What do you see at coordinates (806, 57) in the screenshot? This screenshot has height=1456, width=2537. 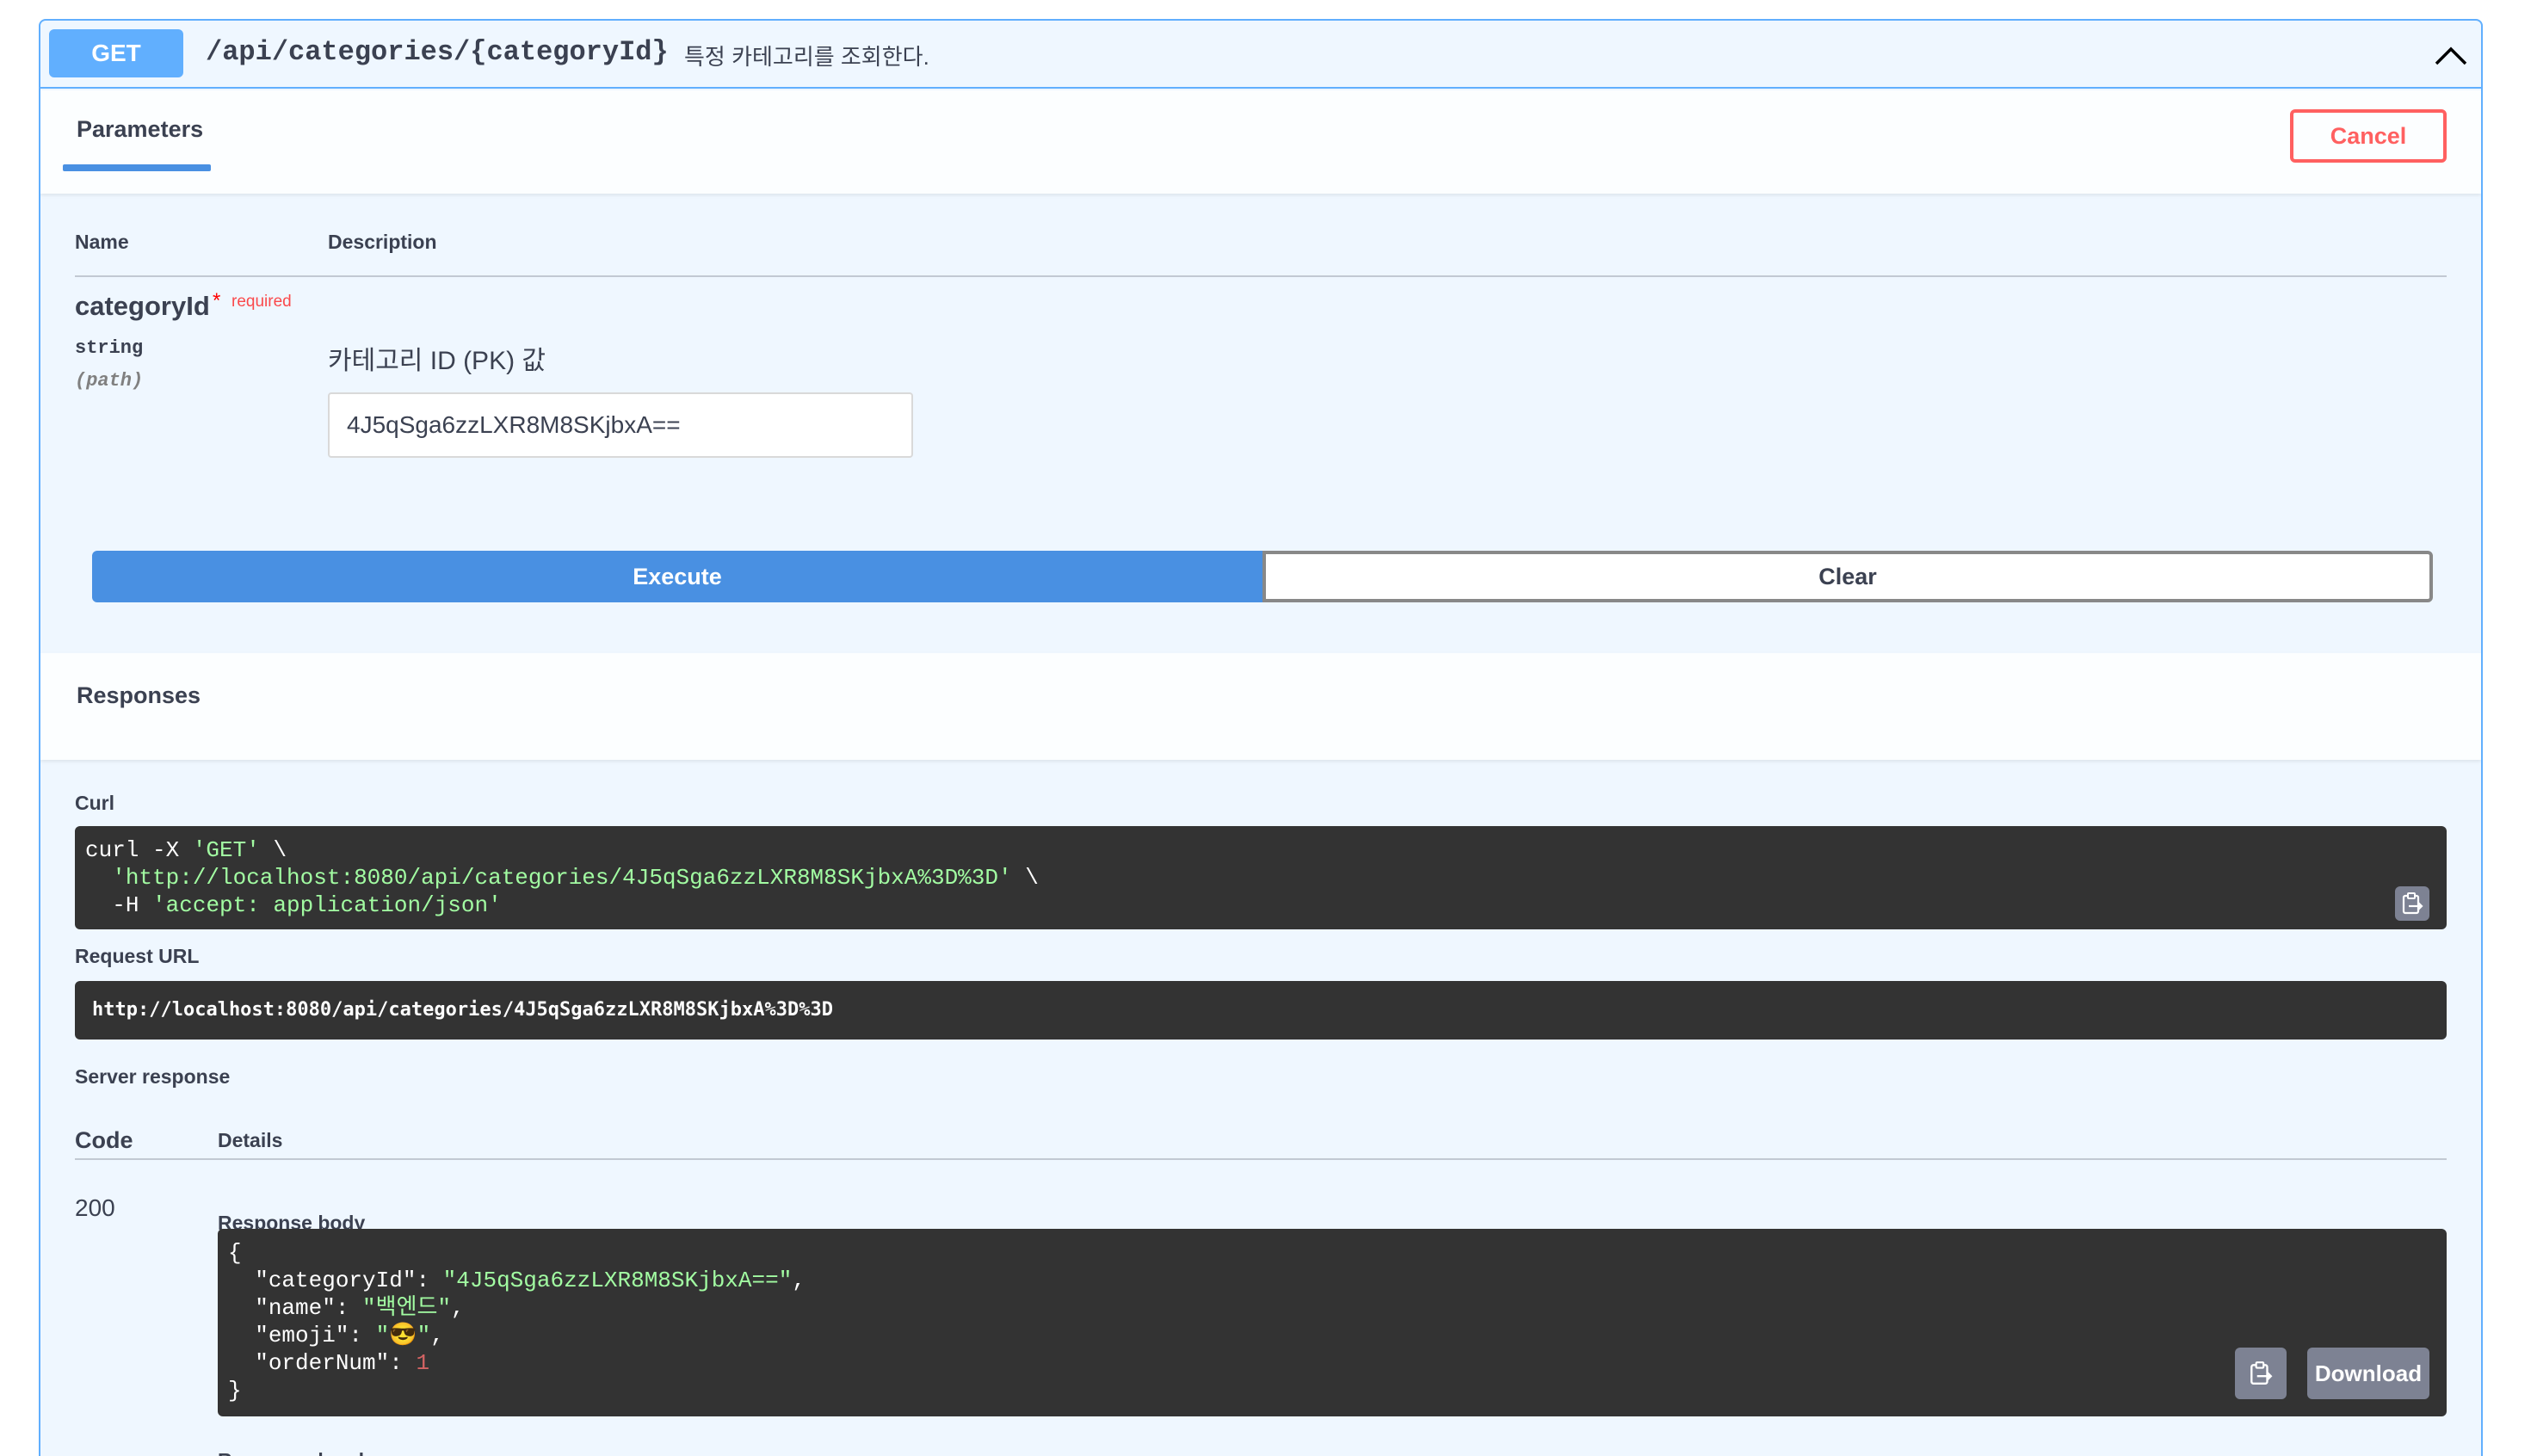 I see `operation-description: 특정 카테고리를 조회한다.` at bounding box center [806, 57].